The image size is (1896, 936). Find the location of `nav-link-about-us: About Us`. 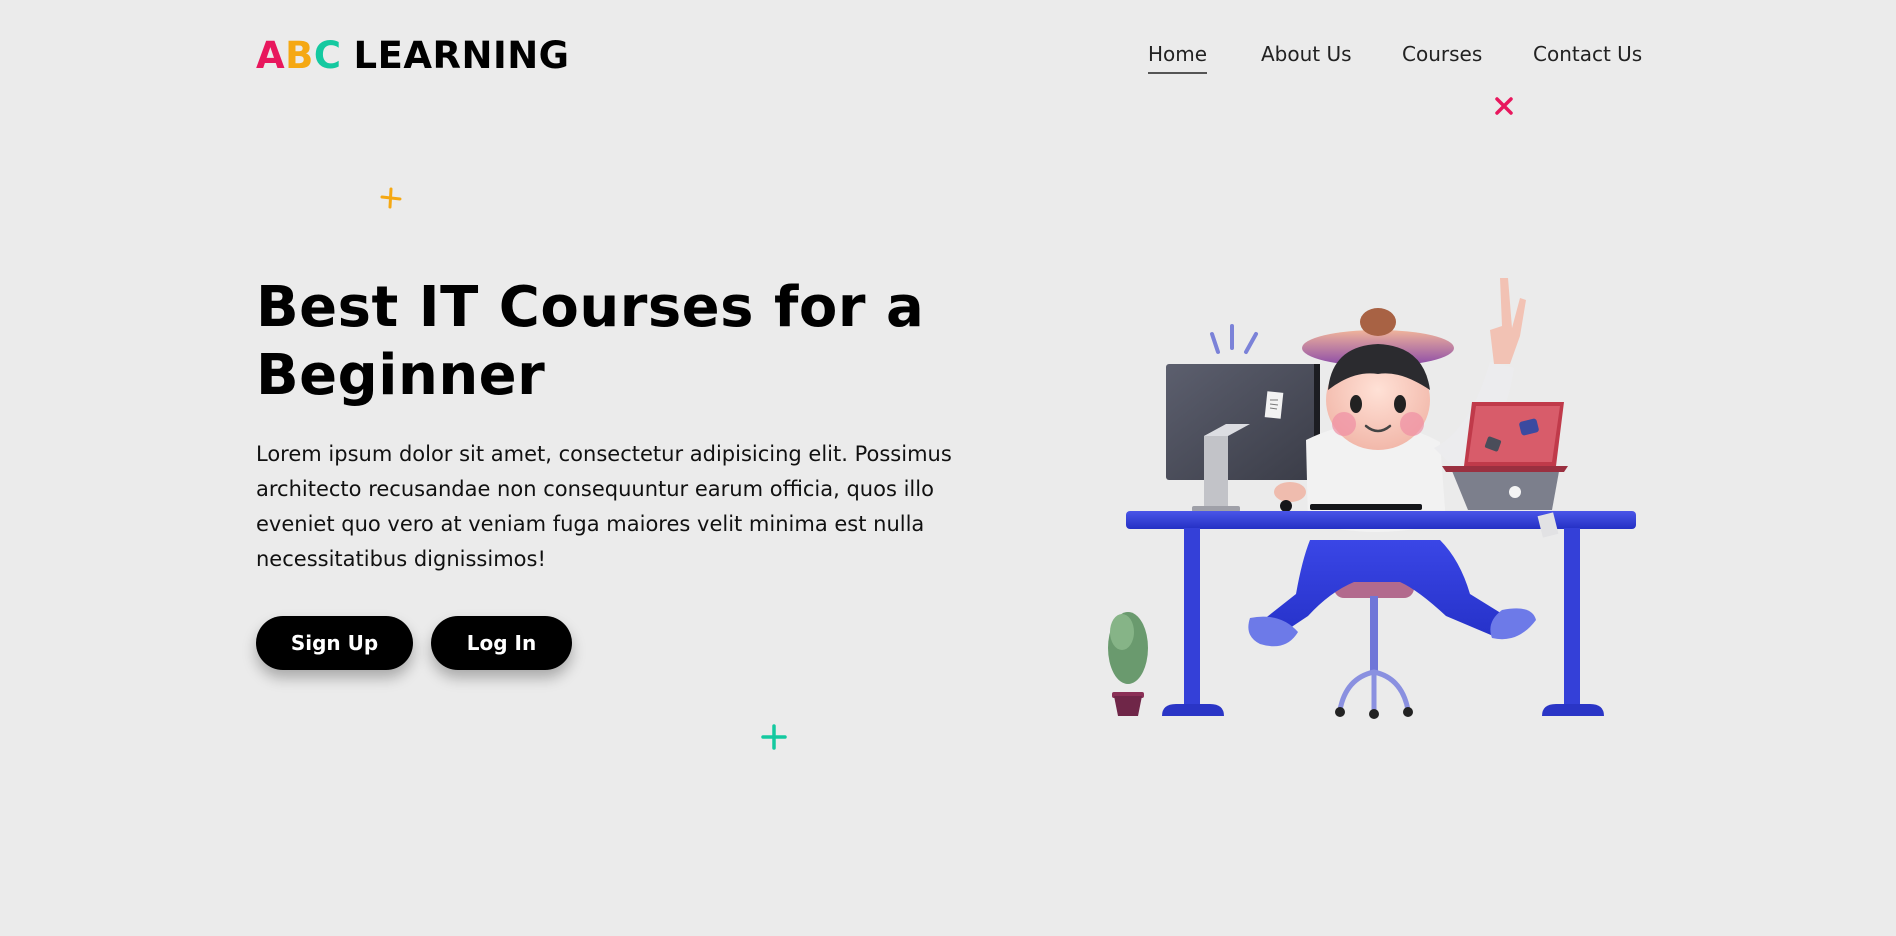

nav-link-about-us: About Us is located at coordinates (1306, 54).